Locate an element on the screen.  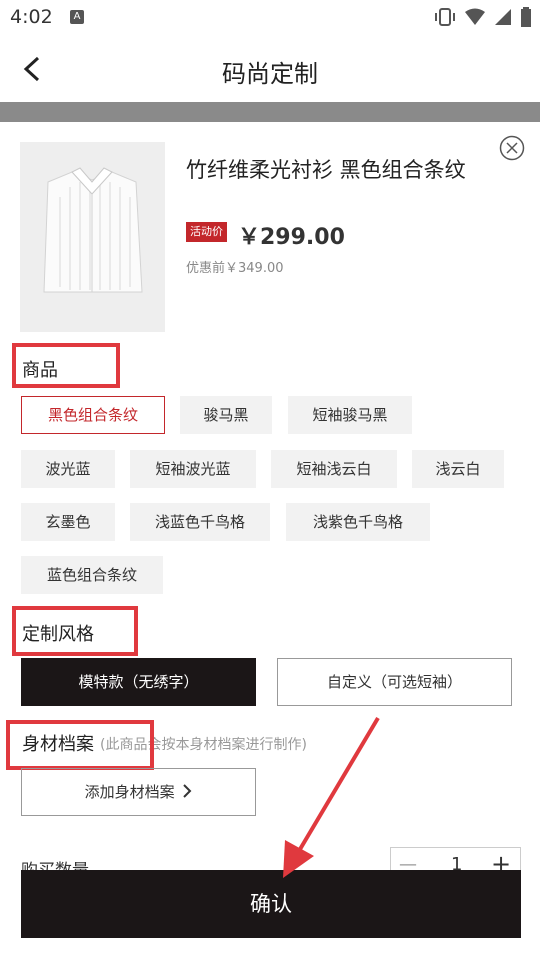
vibrate-icon is located at coordinates (445, 17).